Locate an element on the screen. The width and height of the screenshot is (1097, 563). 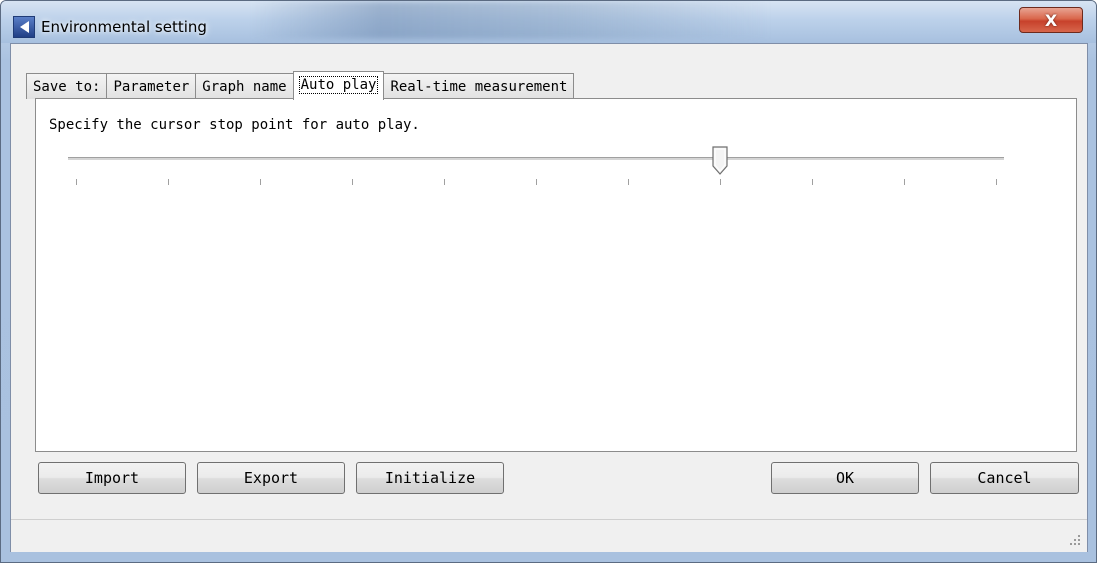
tab-real-time-measurement: Real-time measurement is located at coordinates (479, 86).